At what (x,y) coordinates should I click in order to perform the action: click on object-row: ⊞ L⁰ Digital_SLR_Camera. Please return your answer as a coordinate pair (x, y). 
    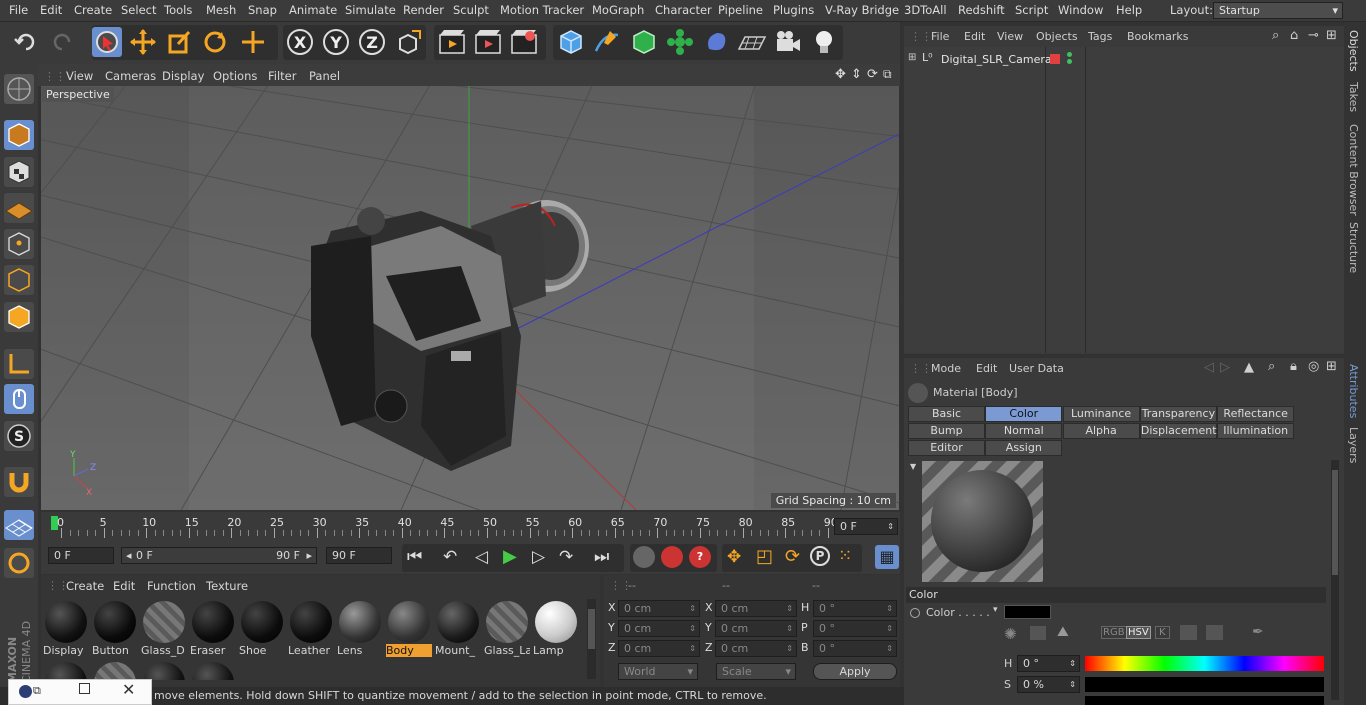
    Looking at the image, I should click on (1124, 59).